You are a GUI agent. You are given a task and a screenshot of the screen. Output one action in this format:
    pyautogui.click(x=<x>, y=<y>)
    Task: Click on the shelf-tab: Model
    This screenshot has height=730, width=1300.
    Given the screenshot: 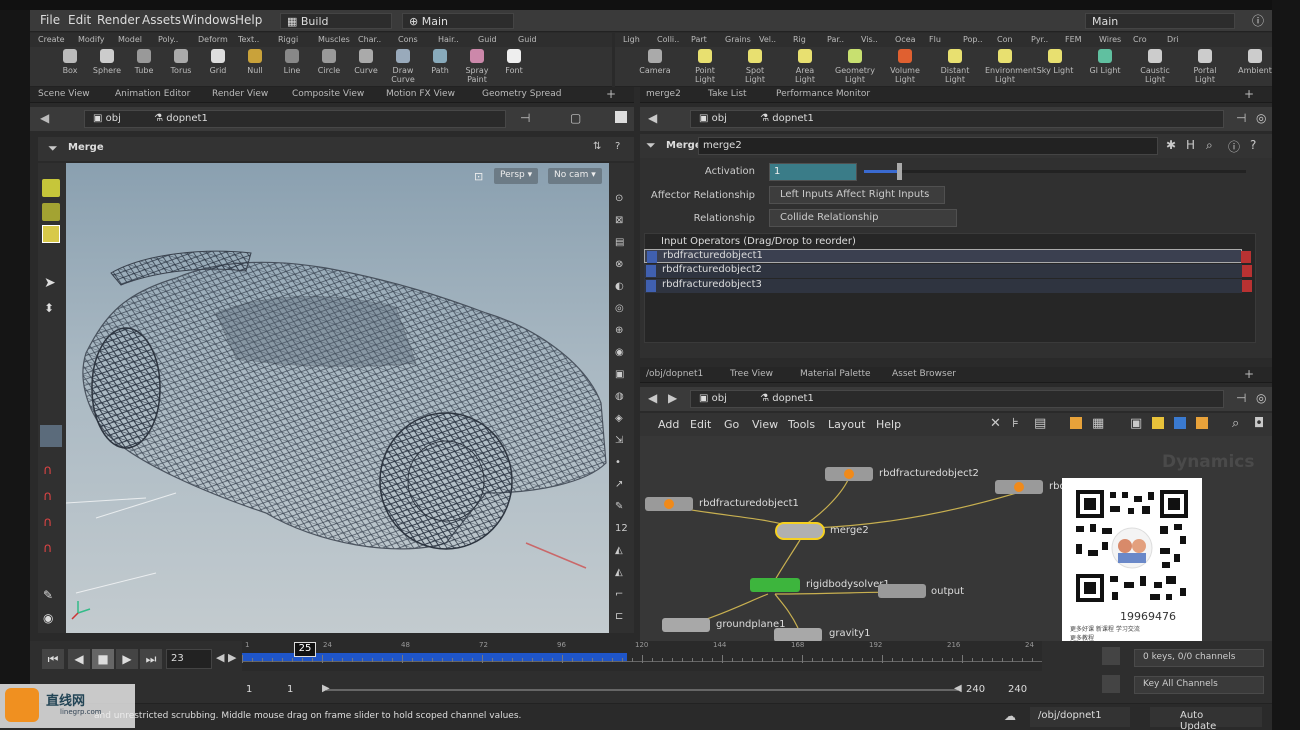 What is the action you would take?
    pyautogui.click(x=130, y=39)
    